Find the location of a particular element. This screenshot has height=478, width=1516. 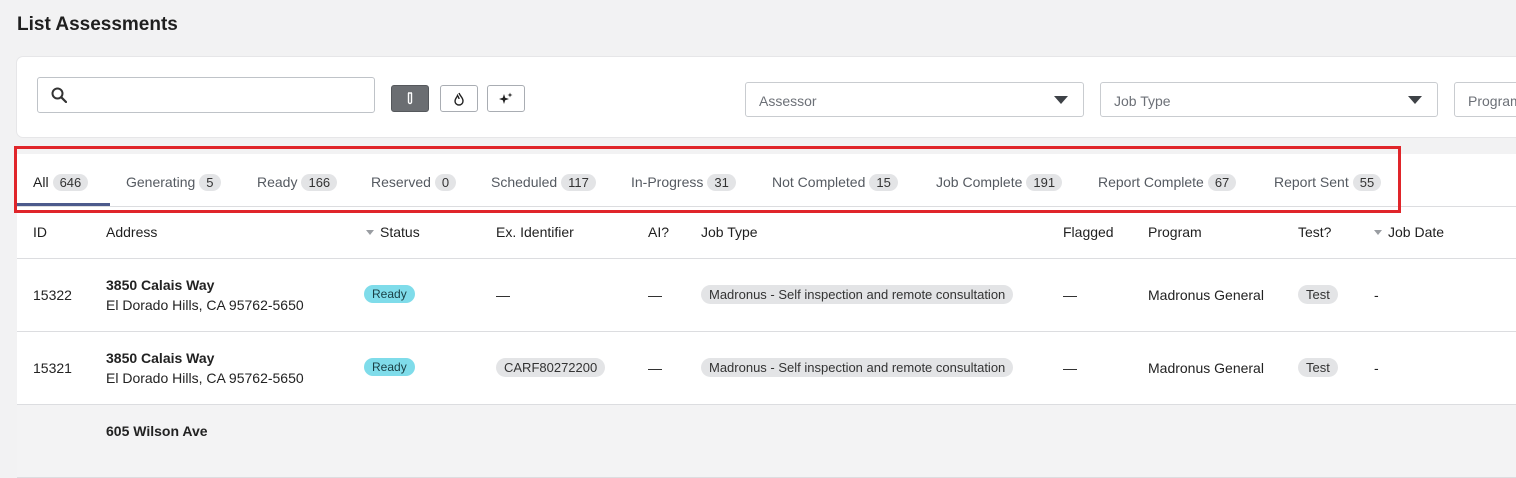

column-ex-identifier: Ex. Identifier is located at coordinates (535, 232).